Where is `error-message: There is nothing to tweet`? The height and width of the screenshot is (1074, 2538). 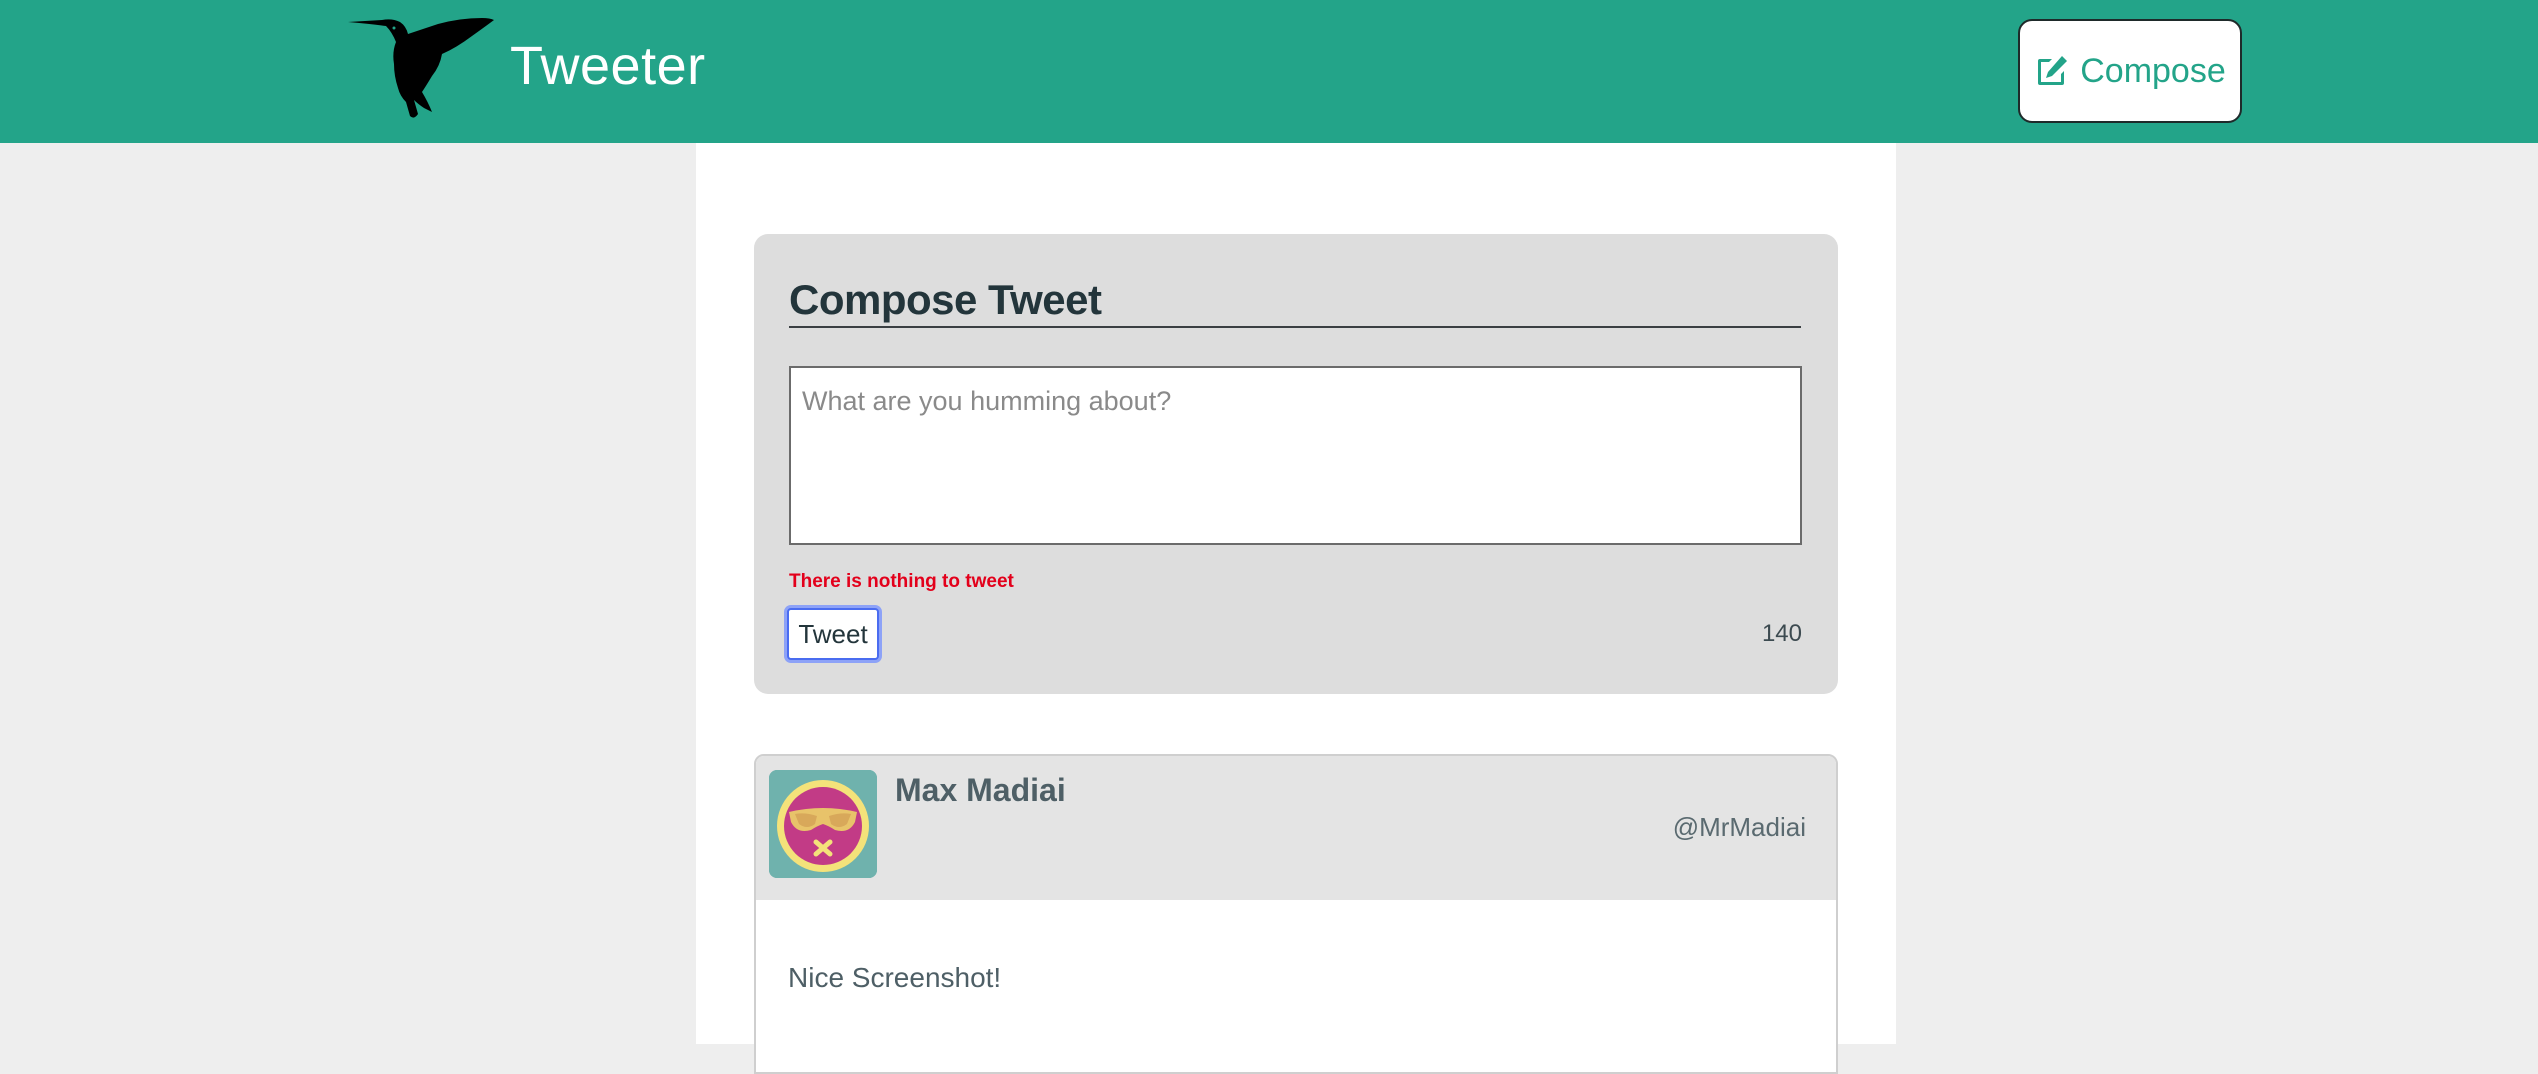 error-message: There is nothing to tweet is located at coordinates (901, 581).